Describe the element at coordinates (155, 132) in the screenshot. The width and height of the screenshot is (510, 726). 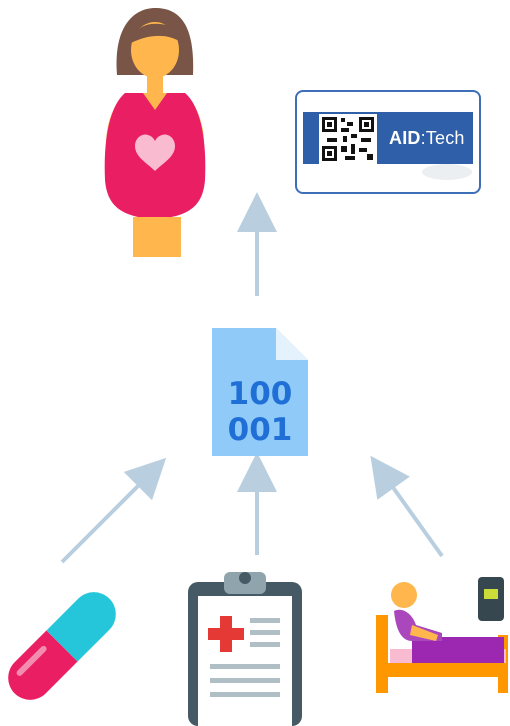
I see `pregnant-woman-icon` at that location.